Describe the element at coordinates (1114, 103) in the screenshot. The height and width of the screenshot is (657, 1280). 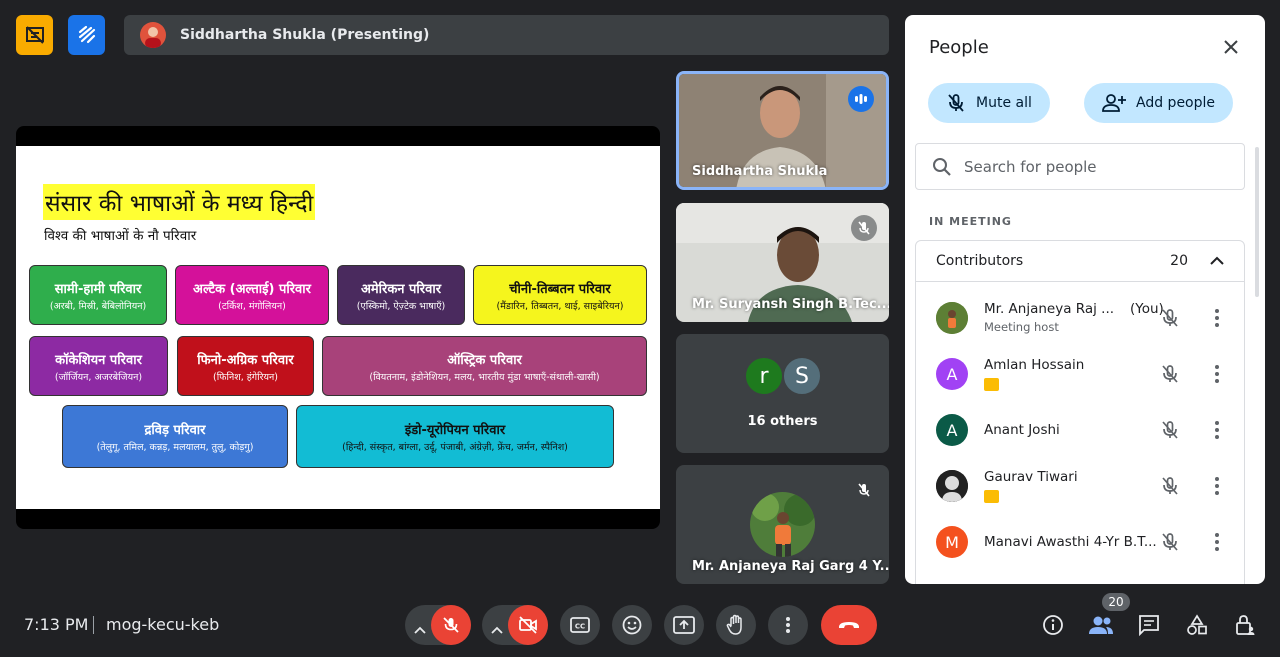
I see `add-person-icon` at that location.